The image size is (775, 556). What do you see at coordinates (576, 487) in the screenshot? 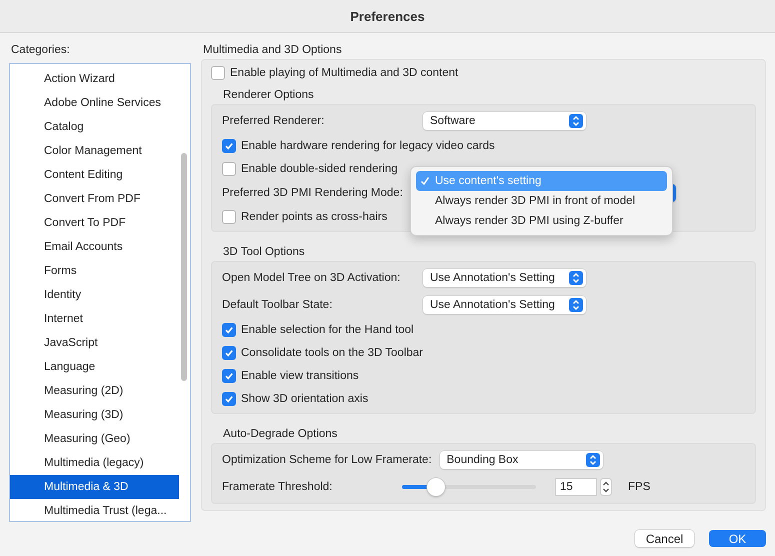
I see `number-field: 15` at bounding box center [576, 487].